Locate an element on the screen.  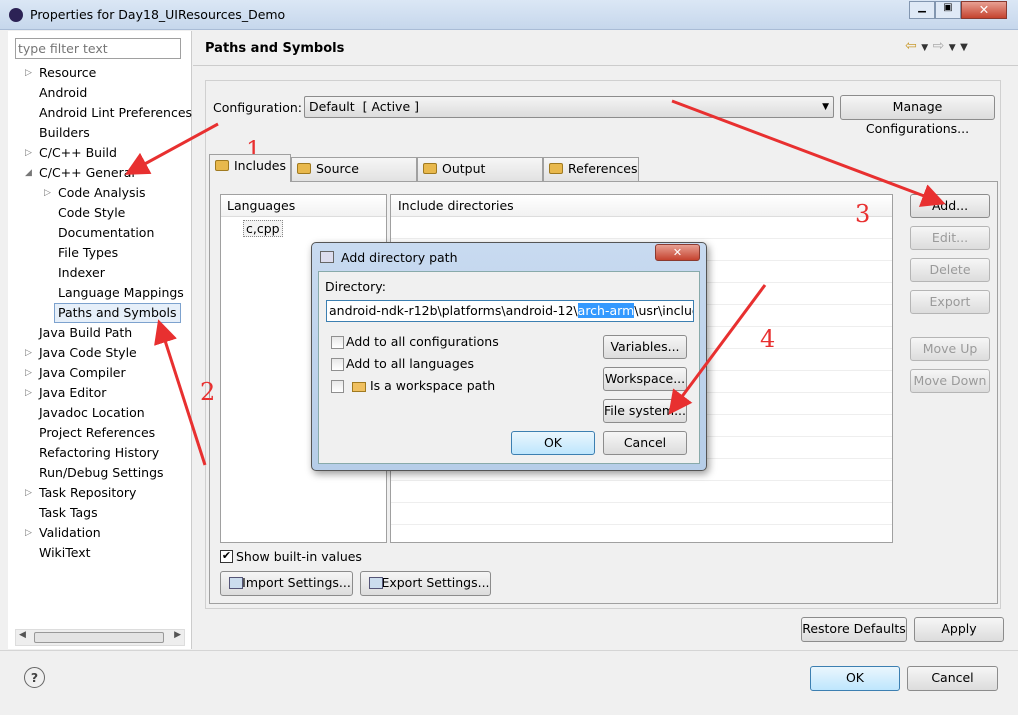
folder-icon is located at coordinates (222, 165).